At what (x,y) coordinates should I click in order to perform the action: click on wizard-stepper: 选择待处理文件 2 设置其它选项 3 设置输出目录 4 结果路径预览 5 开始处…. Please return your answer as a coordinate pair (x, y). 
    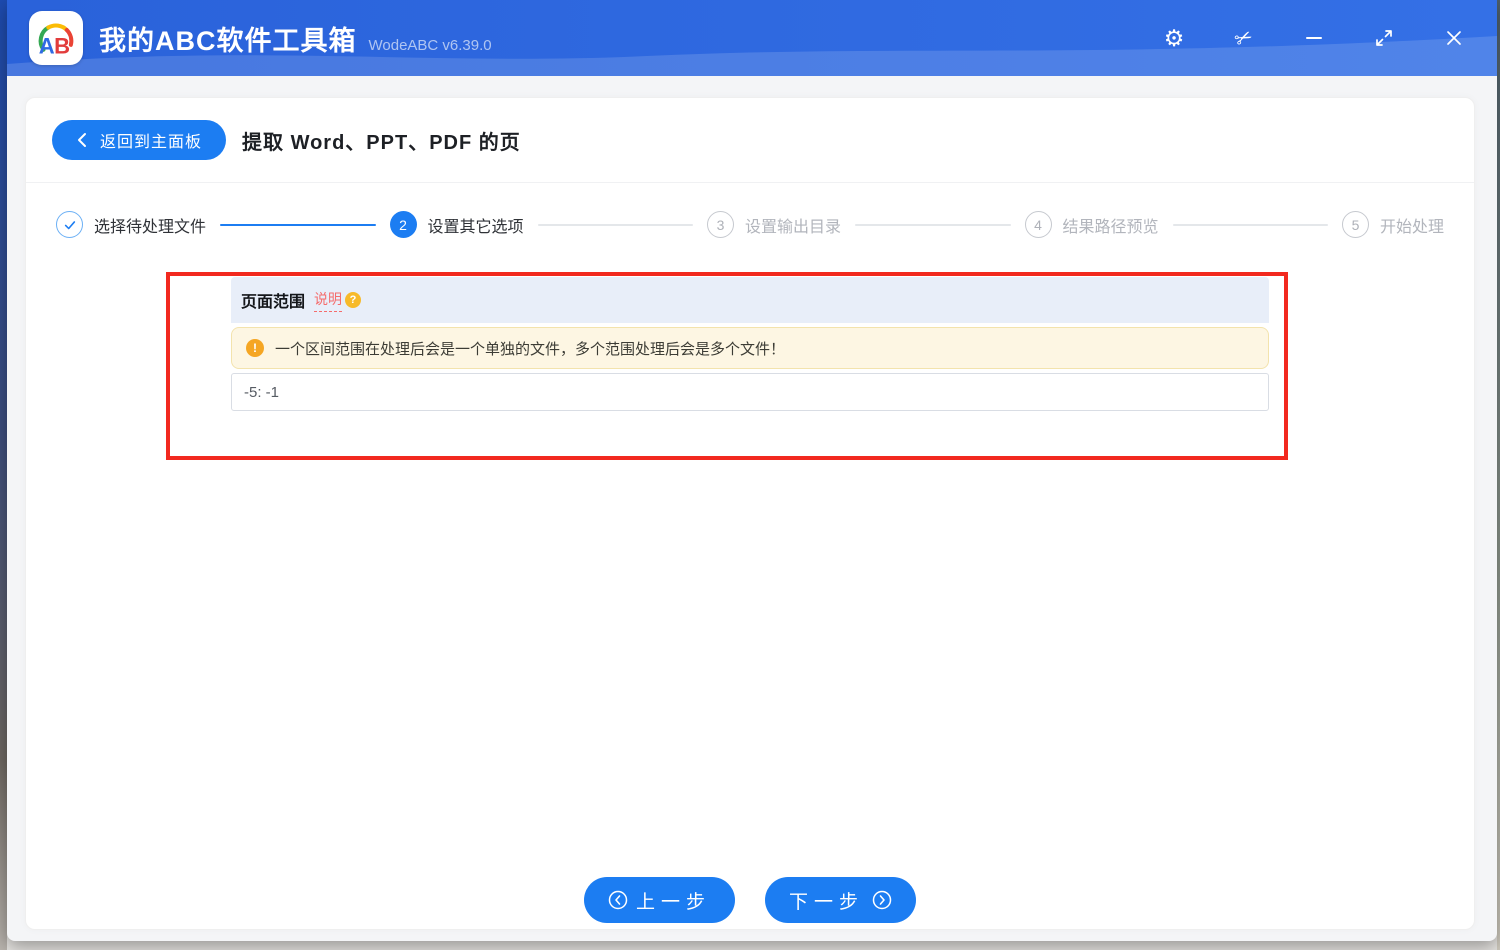
    Looking at the image, I should click on (750, 227).